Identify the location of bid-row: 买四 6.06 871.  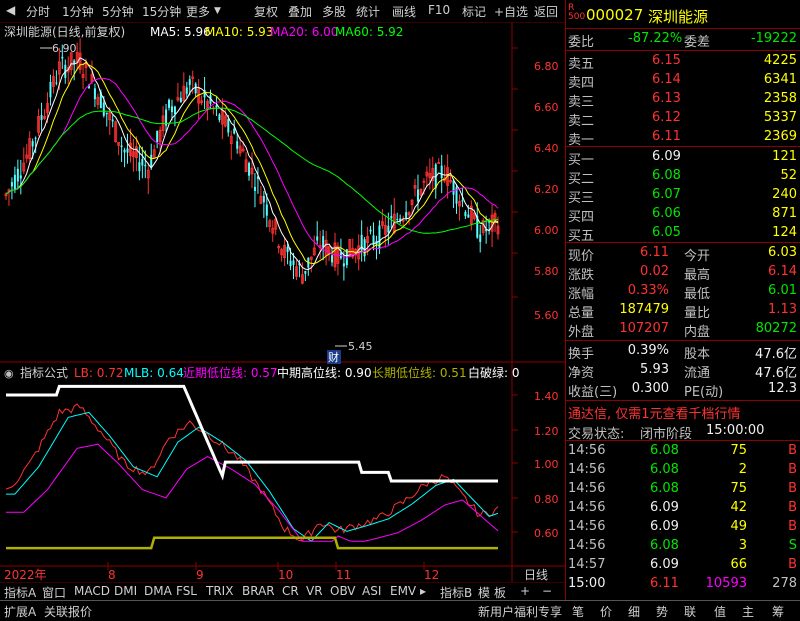
(683, 215).